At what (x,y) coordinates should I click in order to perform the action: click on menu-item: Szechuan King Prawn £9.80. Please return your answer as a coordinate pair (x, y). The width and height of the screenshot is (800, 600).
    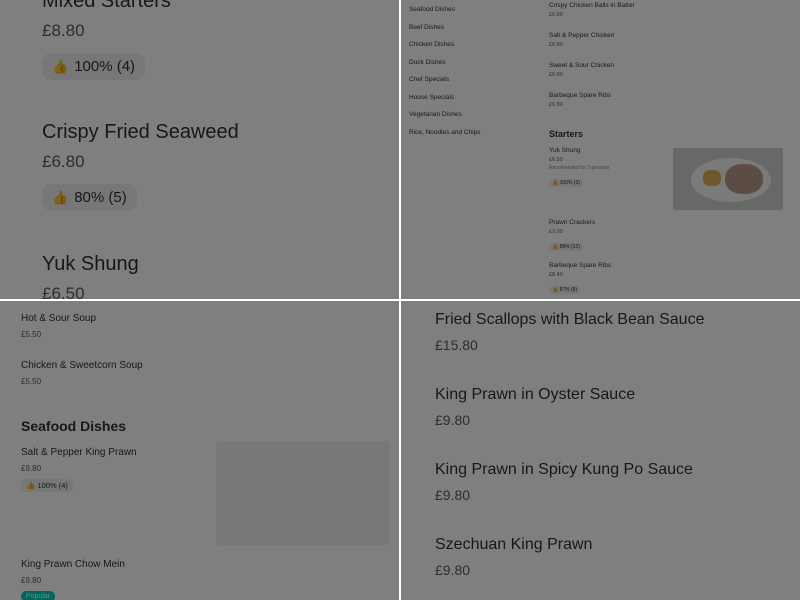
    Looking at the image, I should click on (513, 557).